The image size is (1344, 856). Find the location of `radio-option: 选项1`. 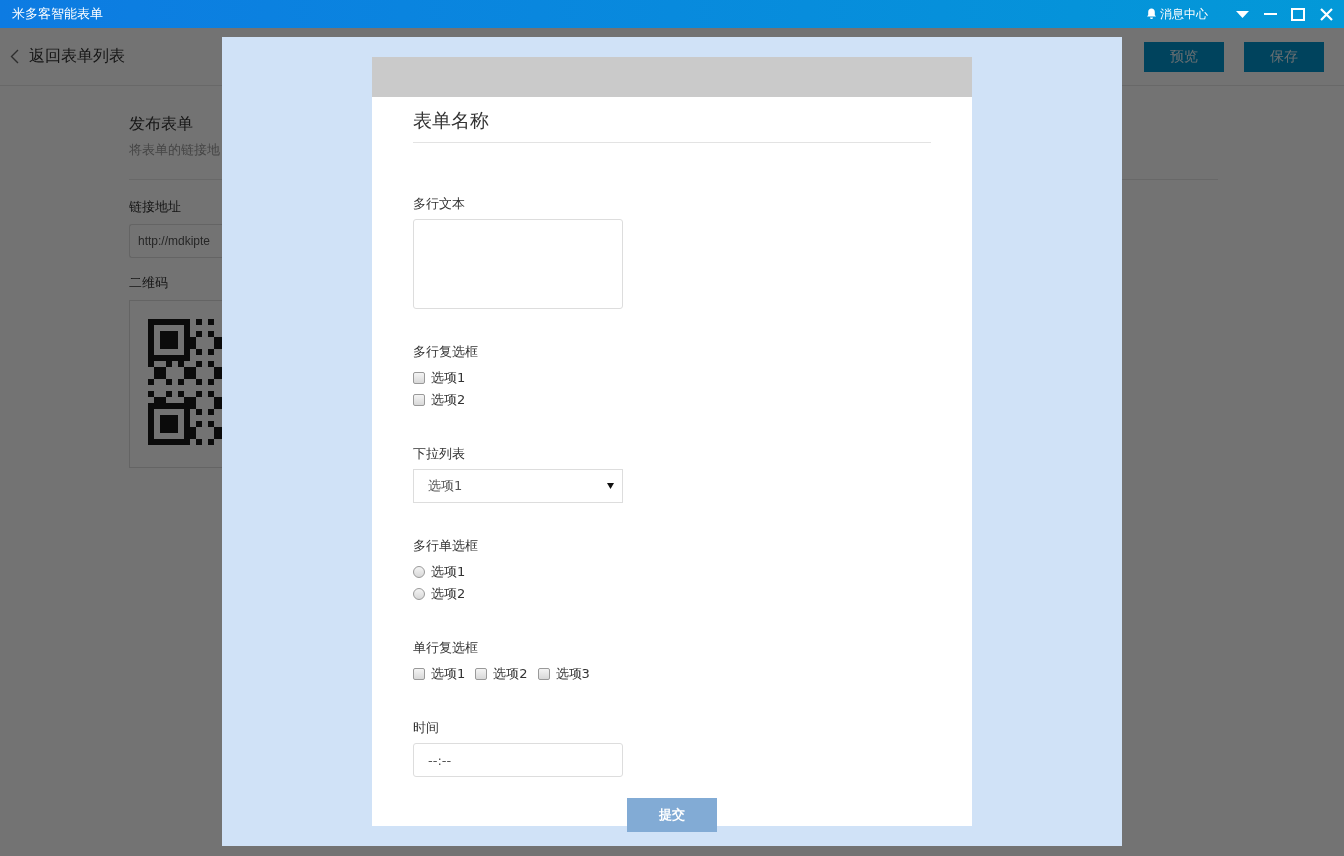

radio-option: 选项1 is located at coordinates (439, 572).